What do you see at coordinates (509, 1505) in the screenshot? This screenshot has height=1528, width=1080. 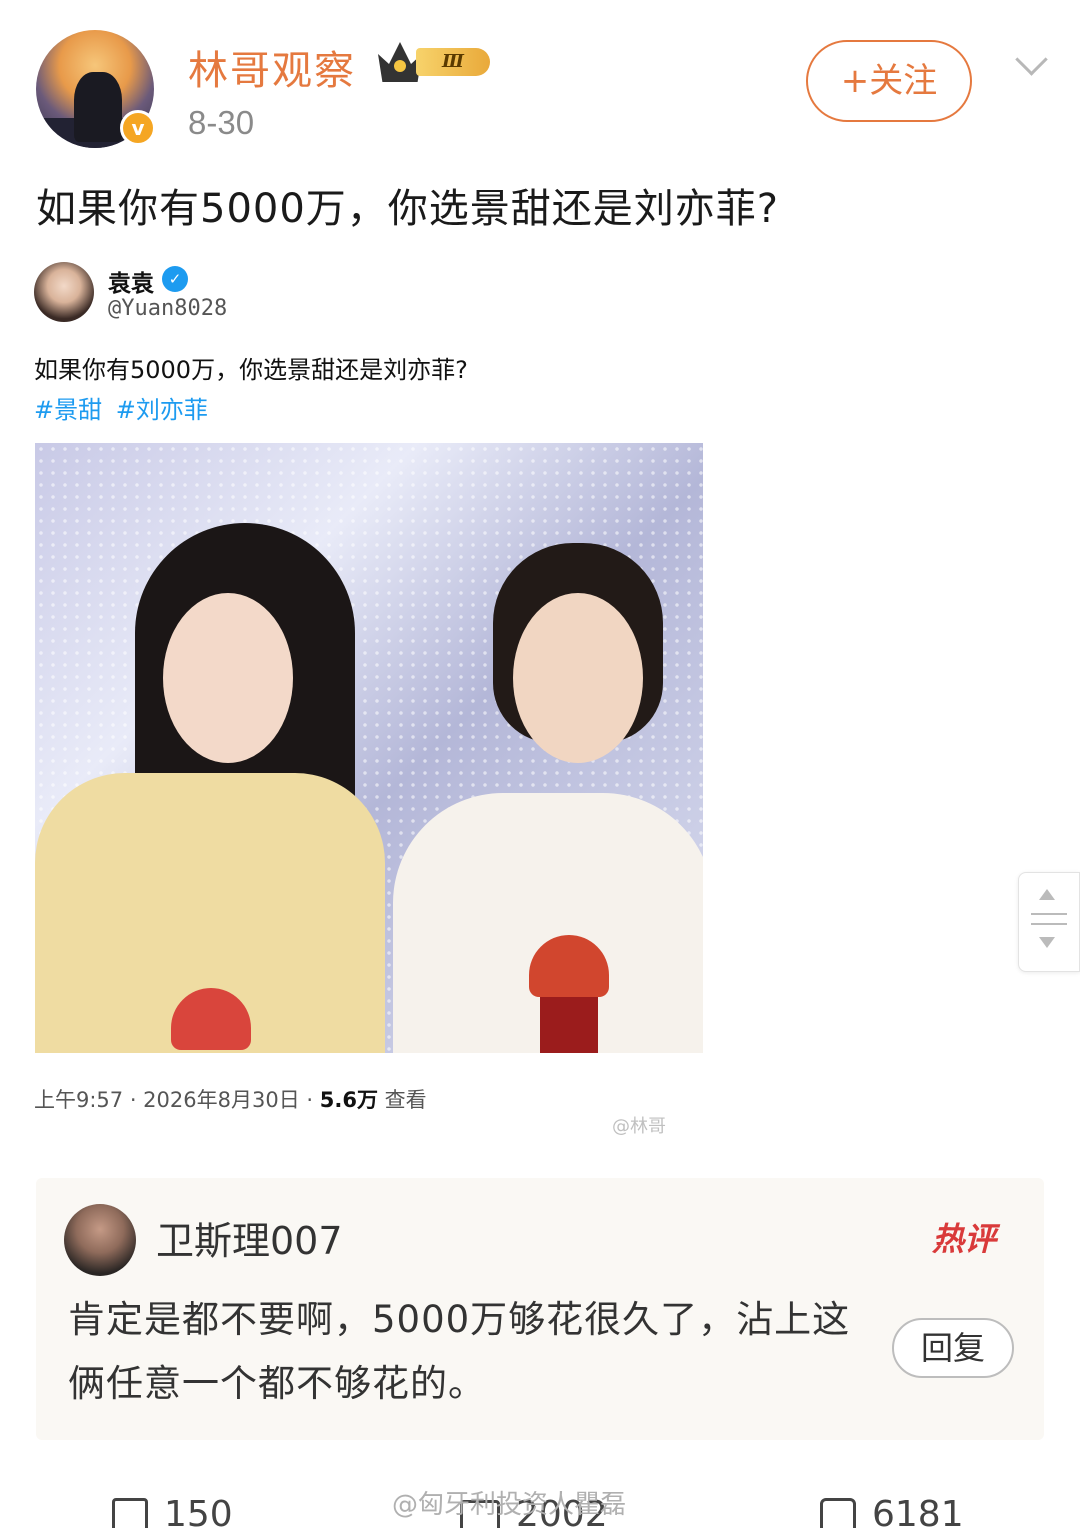 I see `bottom-watermark: @匈牙利投资人瞿磊` at bounding box center [509, 1505].